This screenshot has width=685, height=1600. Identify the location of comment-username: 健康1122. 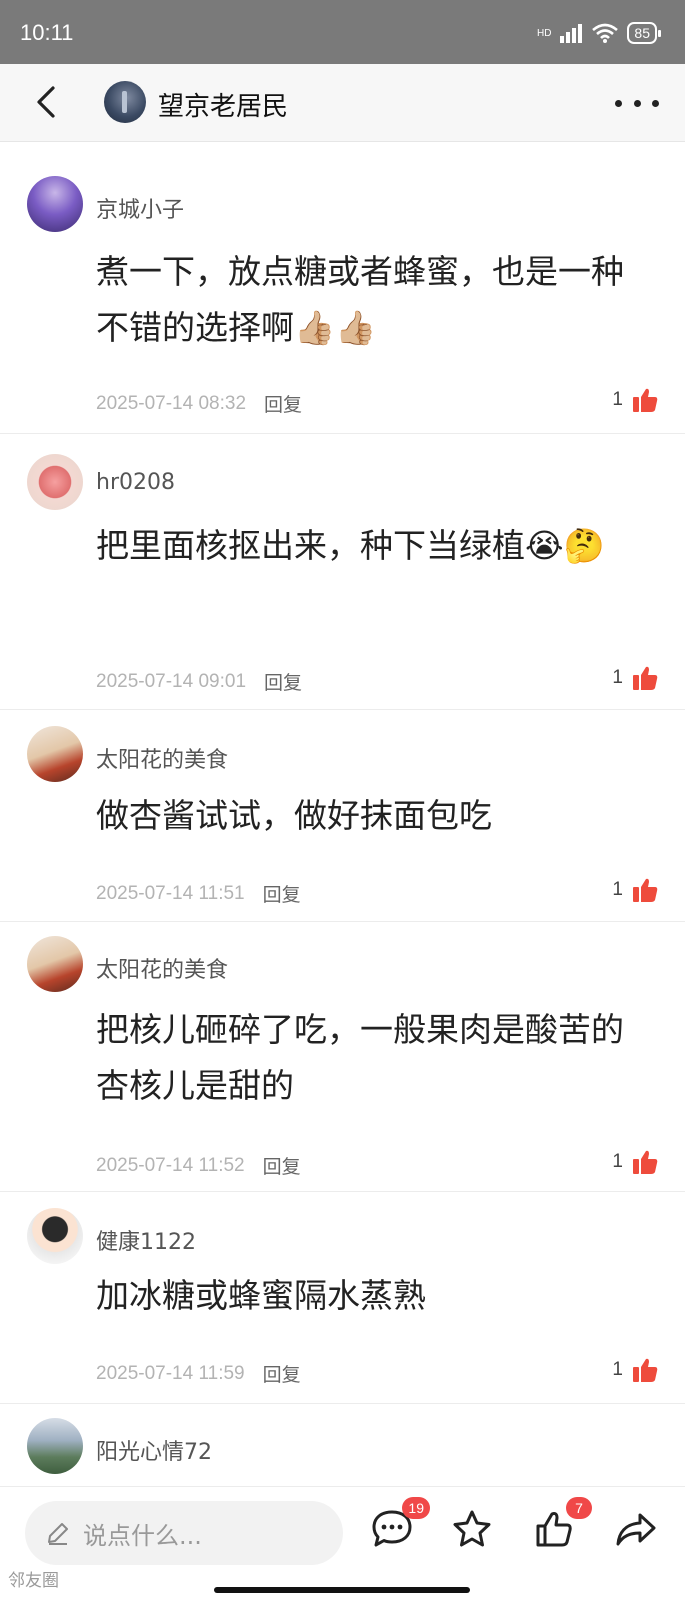
(146, 1240).